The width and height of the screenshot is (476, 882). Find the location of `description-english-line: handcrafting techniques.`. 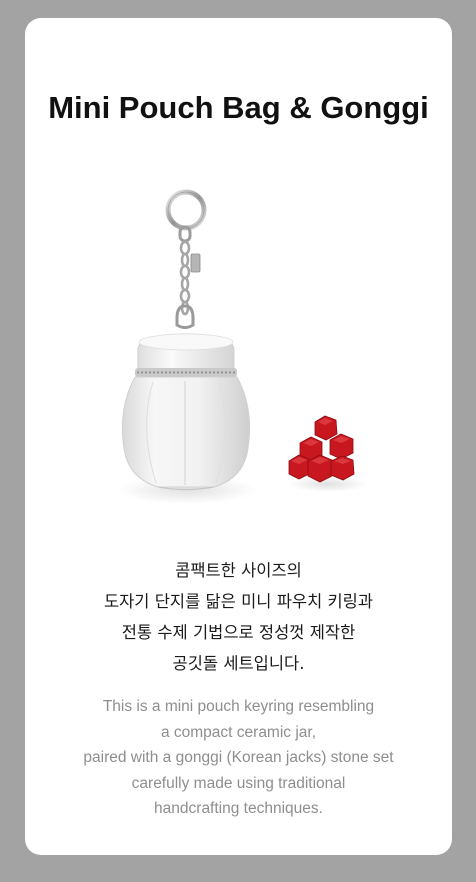

description-english-line: handcrafting techniques. is located at coordinates (238, 808).